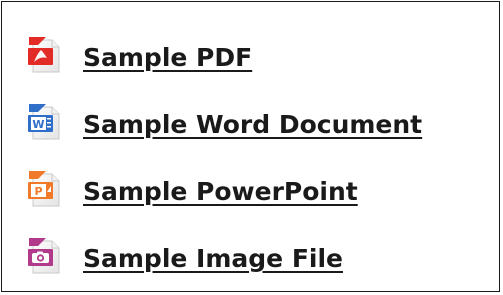 This screenshot has height=295, width=503. What do you see at coordinates (44, 56) in the screenshot?
I see `pdf-file-icon` at bounding box center [44, 56].